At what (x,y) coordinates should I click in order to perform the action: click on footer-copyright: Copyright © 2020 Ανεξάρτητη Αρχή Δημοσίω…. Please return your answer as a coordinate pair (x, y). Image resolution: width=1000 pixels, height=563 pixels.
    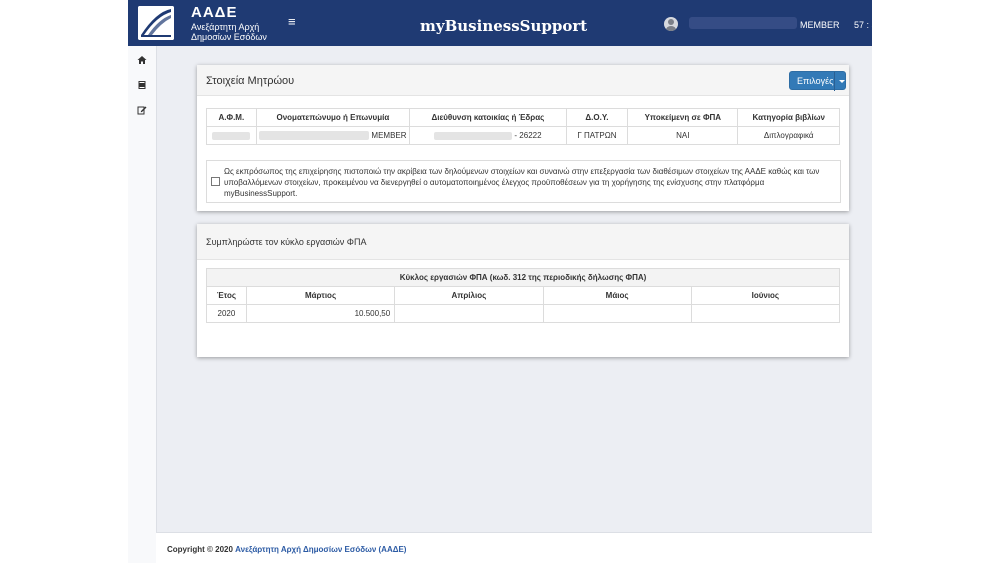
    Looking at the image, I should click on (286, 549).